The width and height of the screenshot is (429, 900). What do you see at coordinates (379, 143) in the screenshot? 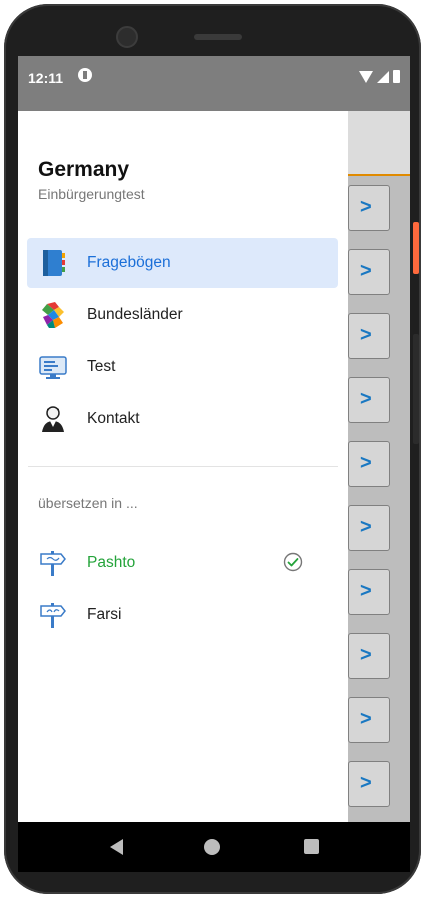
I see `background-toolbar` at bounding box center [379, 143].